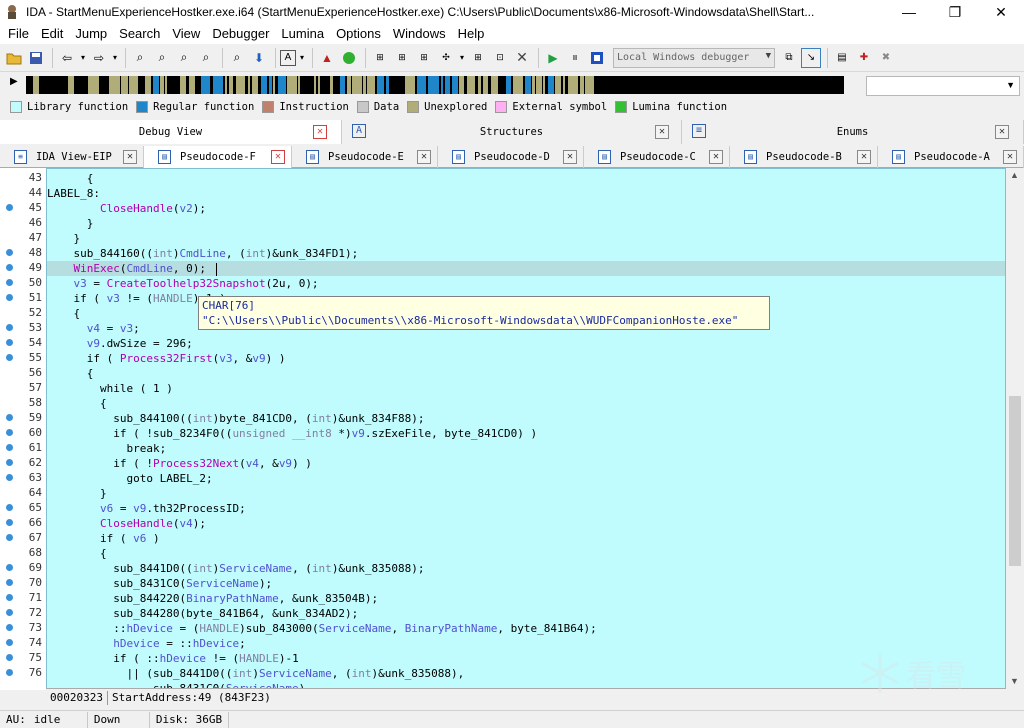  What do you see at coordinates (462, 58) in the screenshot?
I see `function-dropdown-icon: ▾` at bounding box center [462, 58].